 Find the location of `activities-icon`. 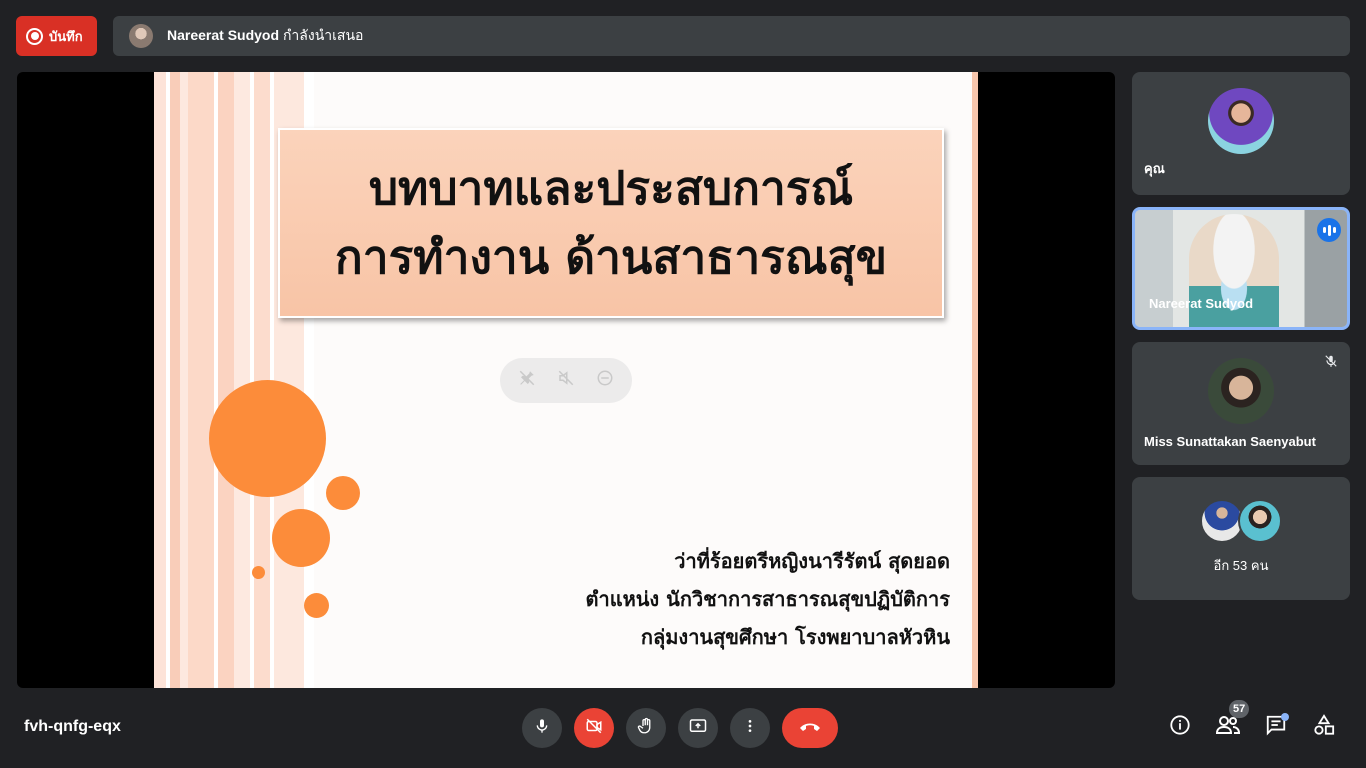

activities-icon is located at coordinates (1324, 728).